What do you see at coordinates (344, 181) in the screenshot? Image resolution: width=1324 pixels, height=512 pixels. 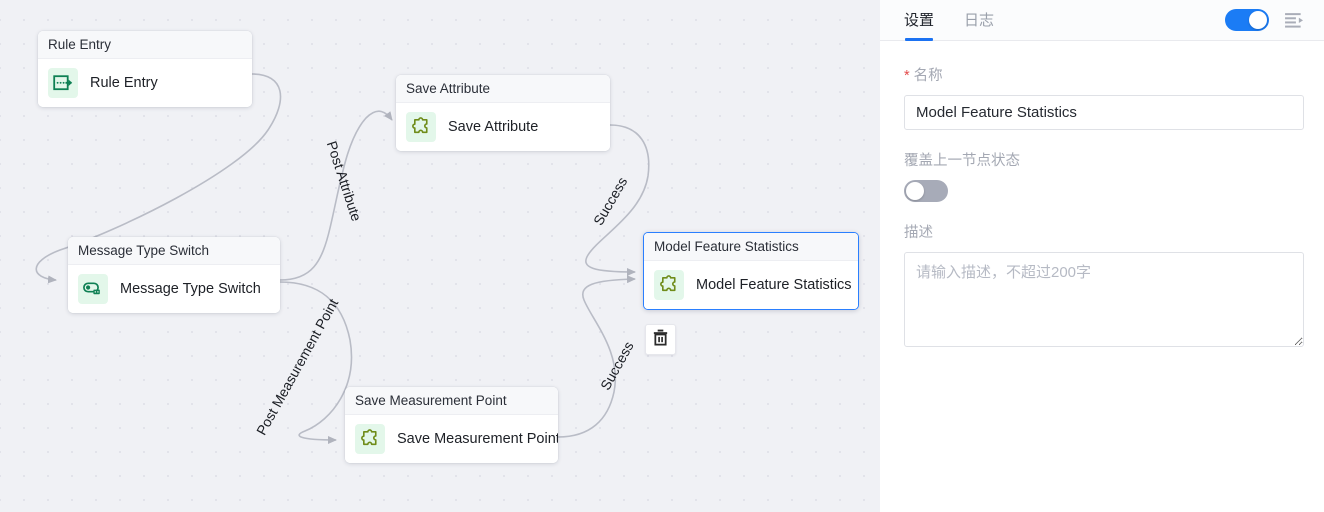 I see `edge-label-post-attribute: Post Attribute` at bounding box center [344, 181].